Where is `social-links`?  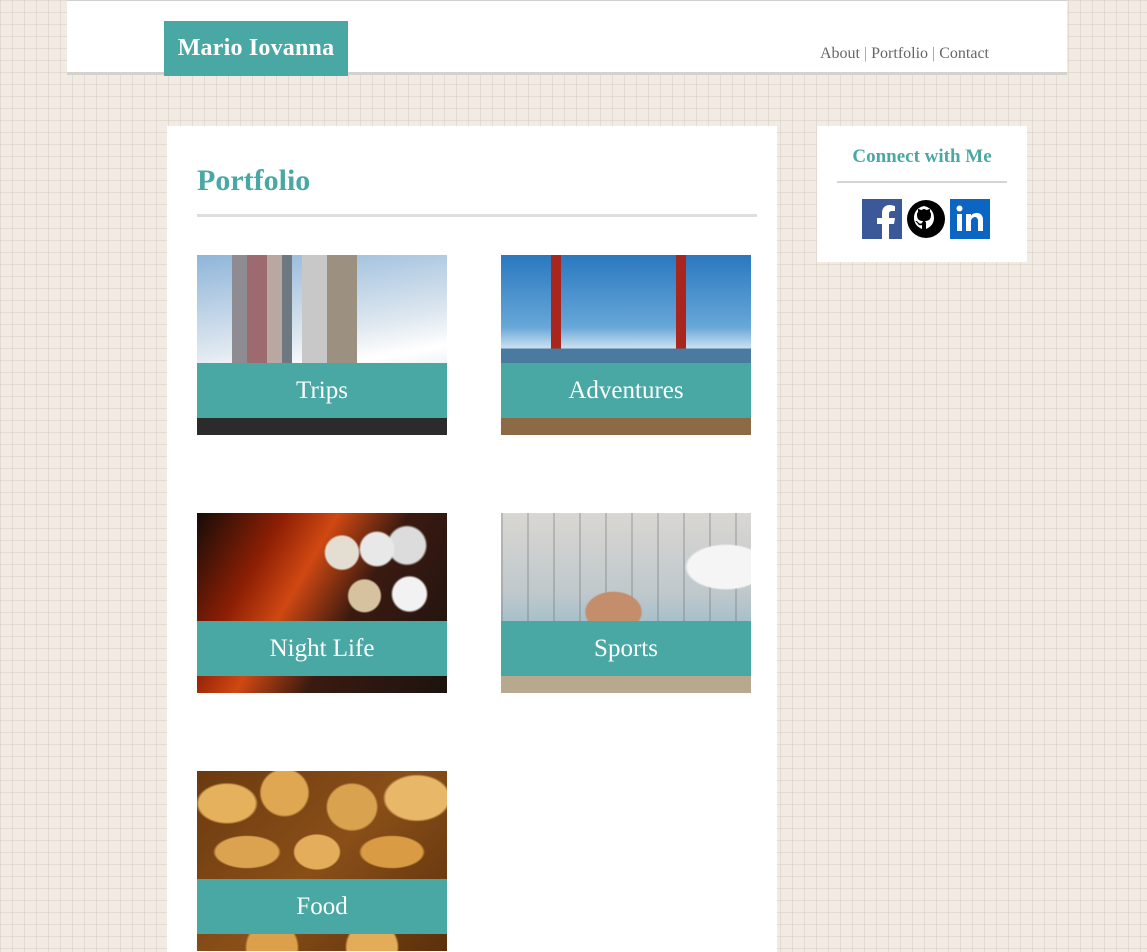
social-links is located at coordinates (926, 219).